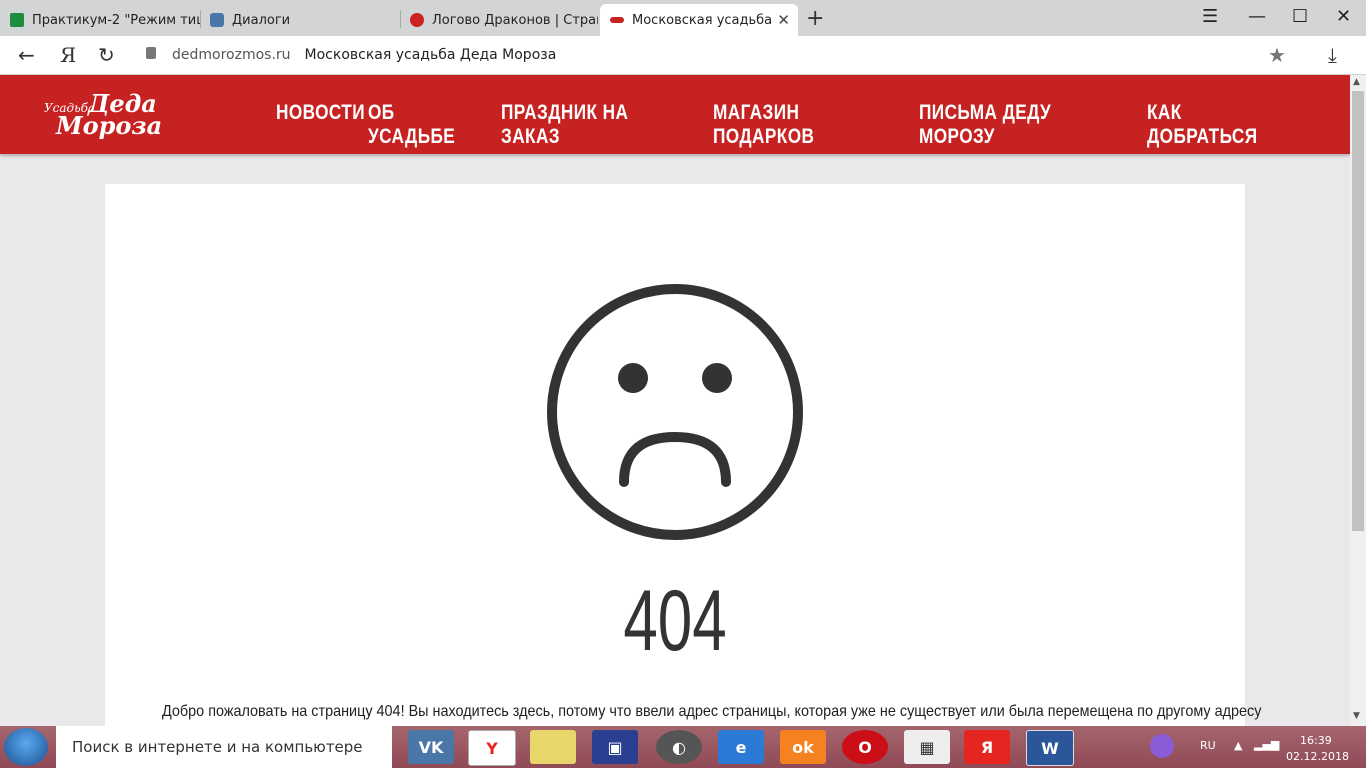 The image size is (1366, 768). I want to click on opera-icon: O, so click(865, 747).